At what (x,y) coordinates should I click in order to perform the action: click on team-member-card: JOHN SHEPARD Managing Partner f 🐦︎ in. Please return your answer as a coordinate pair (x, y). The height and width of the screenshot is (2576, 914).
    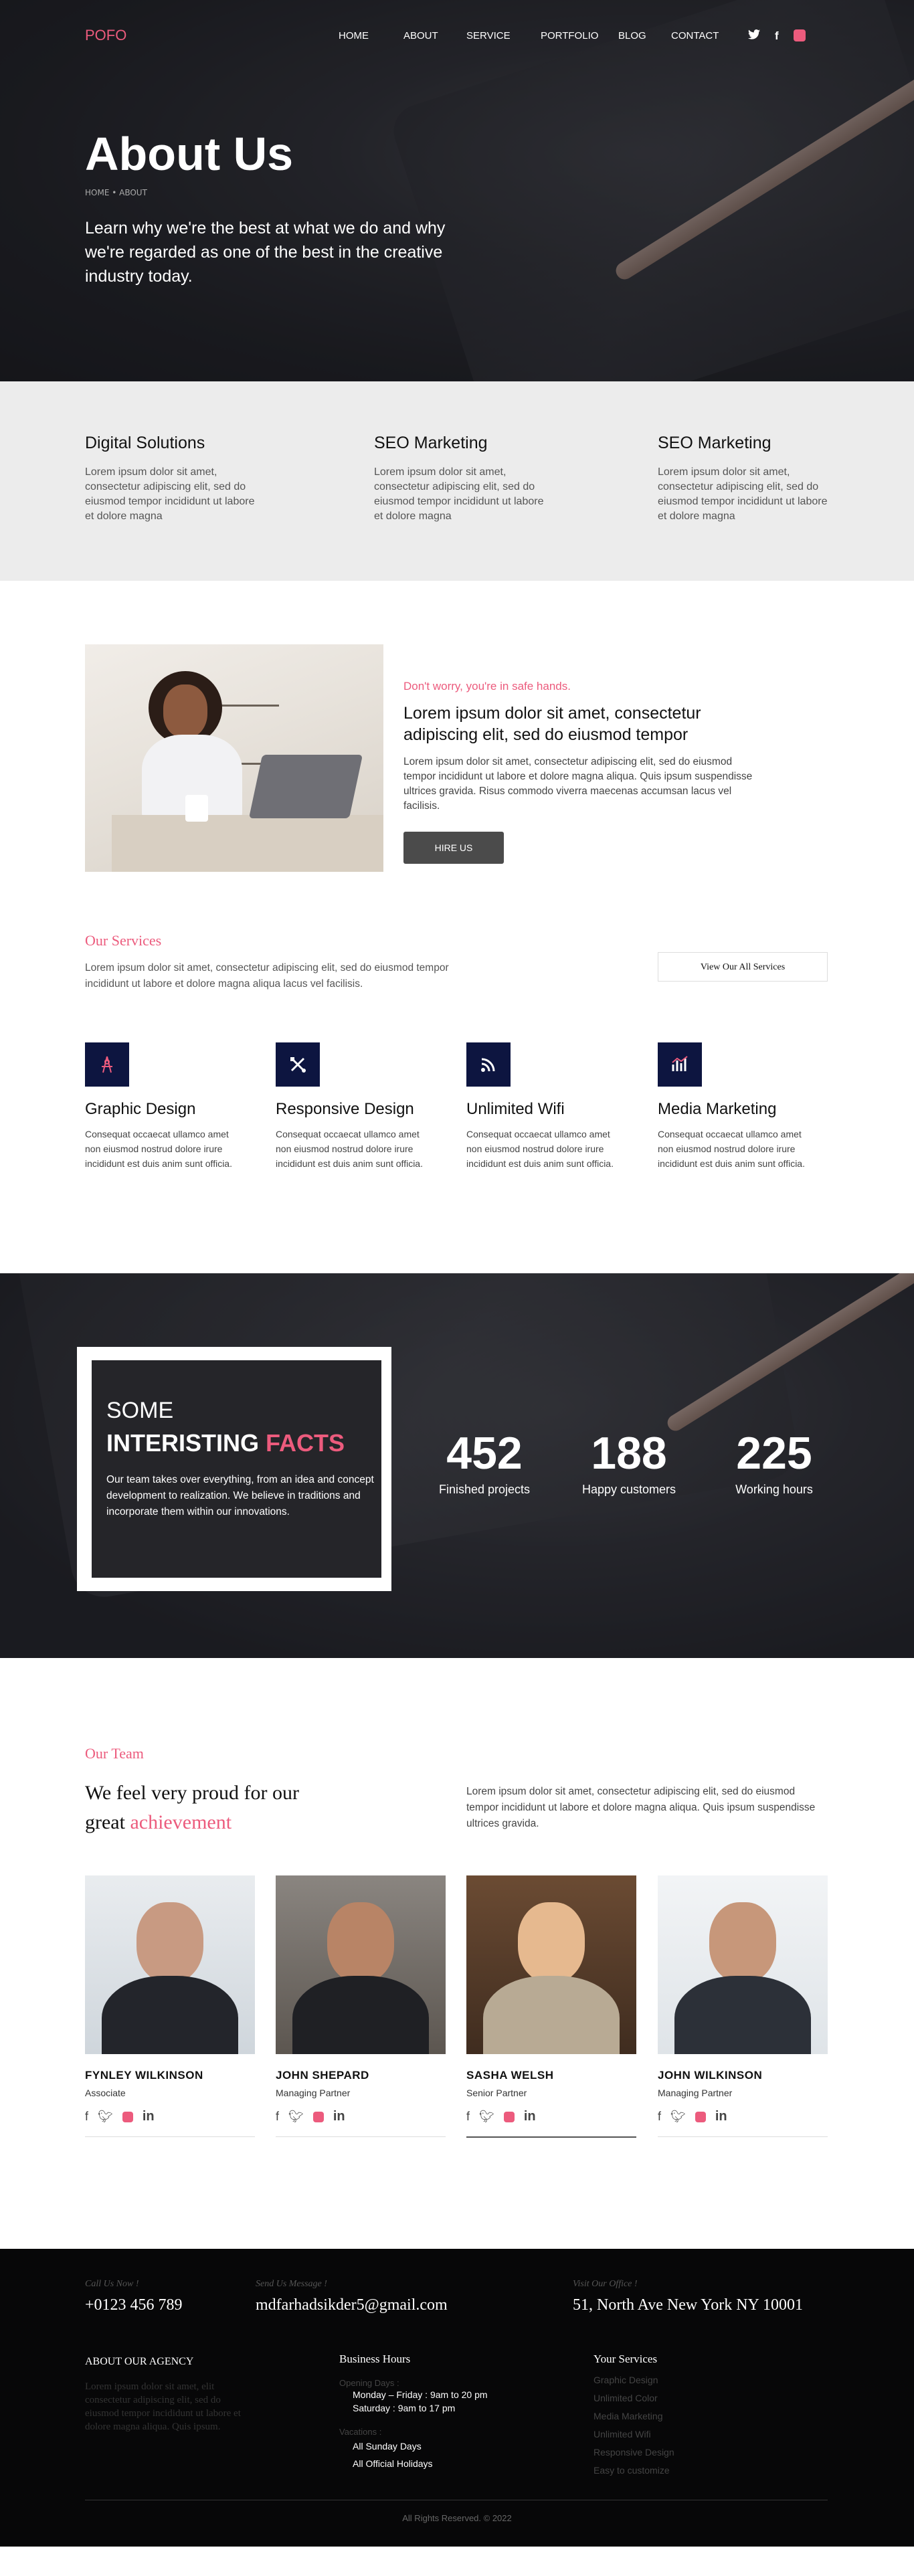
    Looking at the image, I should click on (361, 2006).